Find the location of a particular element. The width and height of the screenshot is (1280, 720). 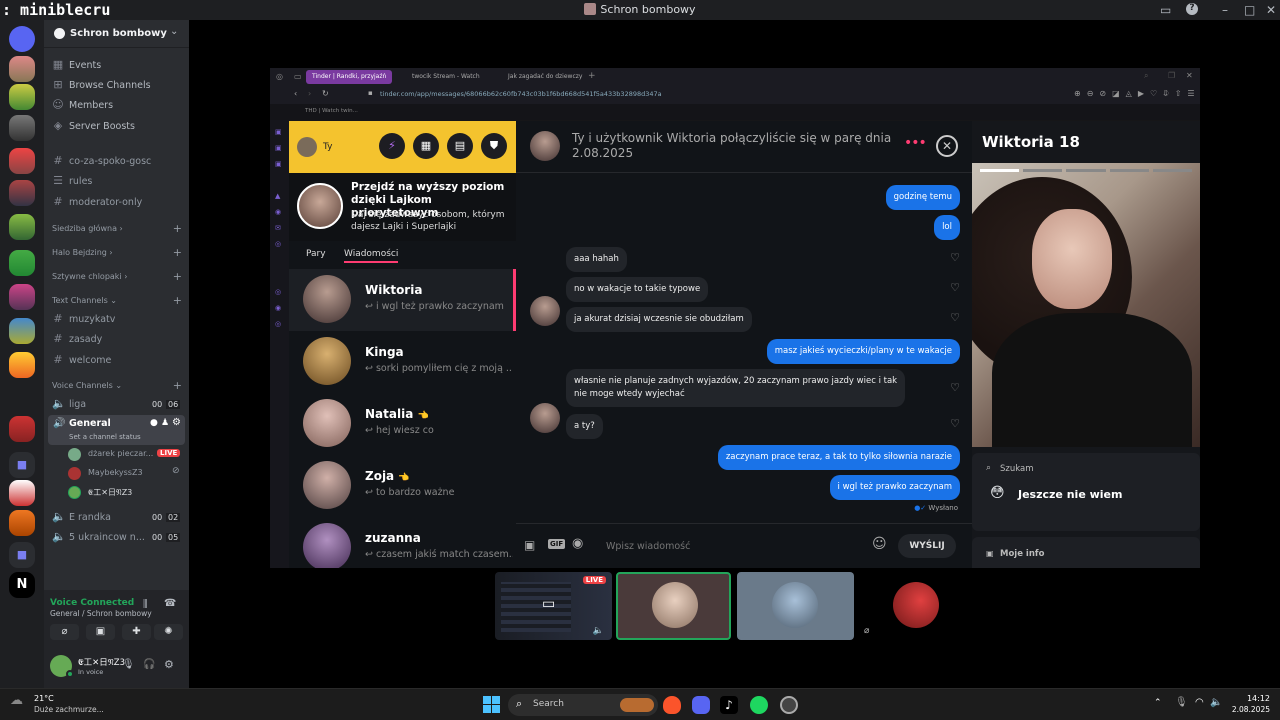

more-options-icon: ••• is located at coordinates (915, 143).